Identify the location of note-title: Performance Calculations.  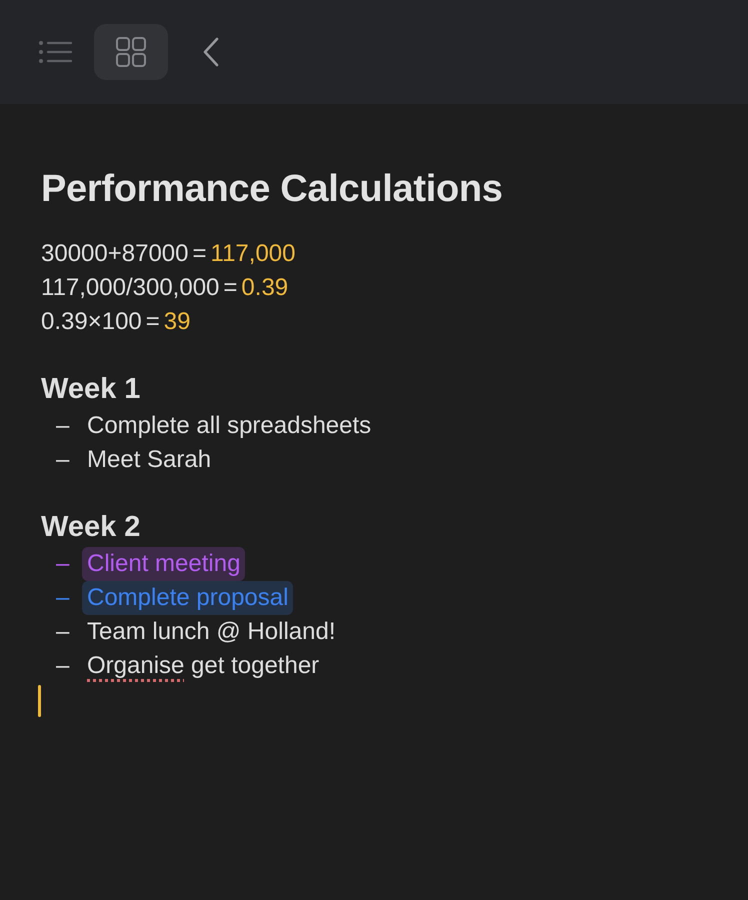
(272, 189).